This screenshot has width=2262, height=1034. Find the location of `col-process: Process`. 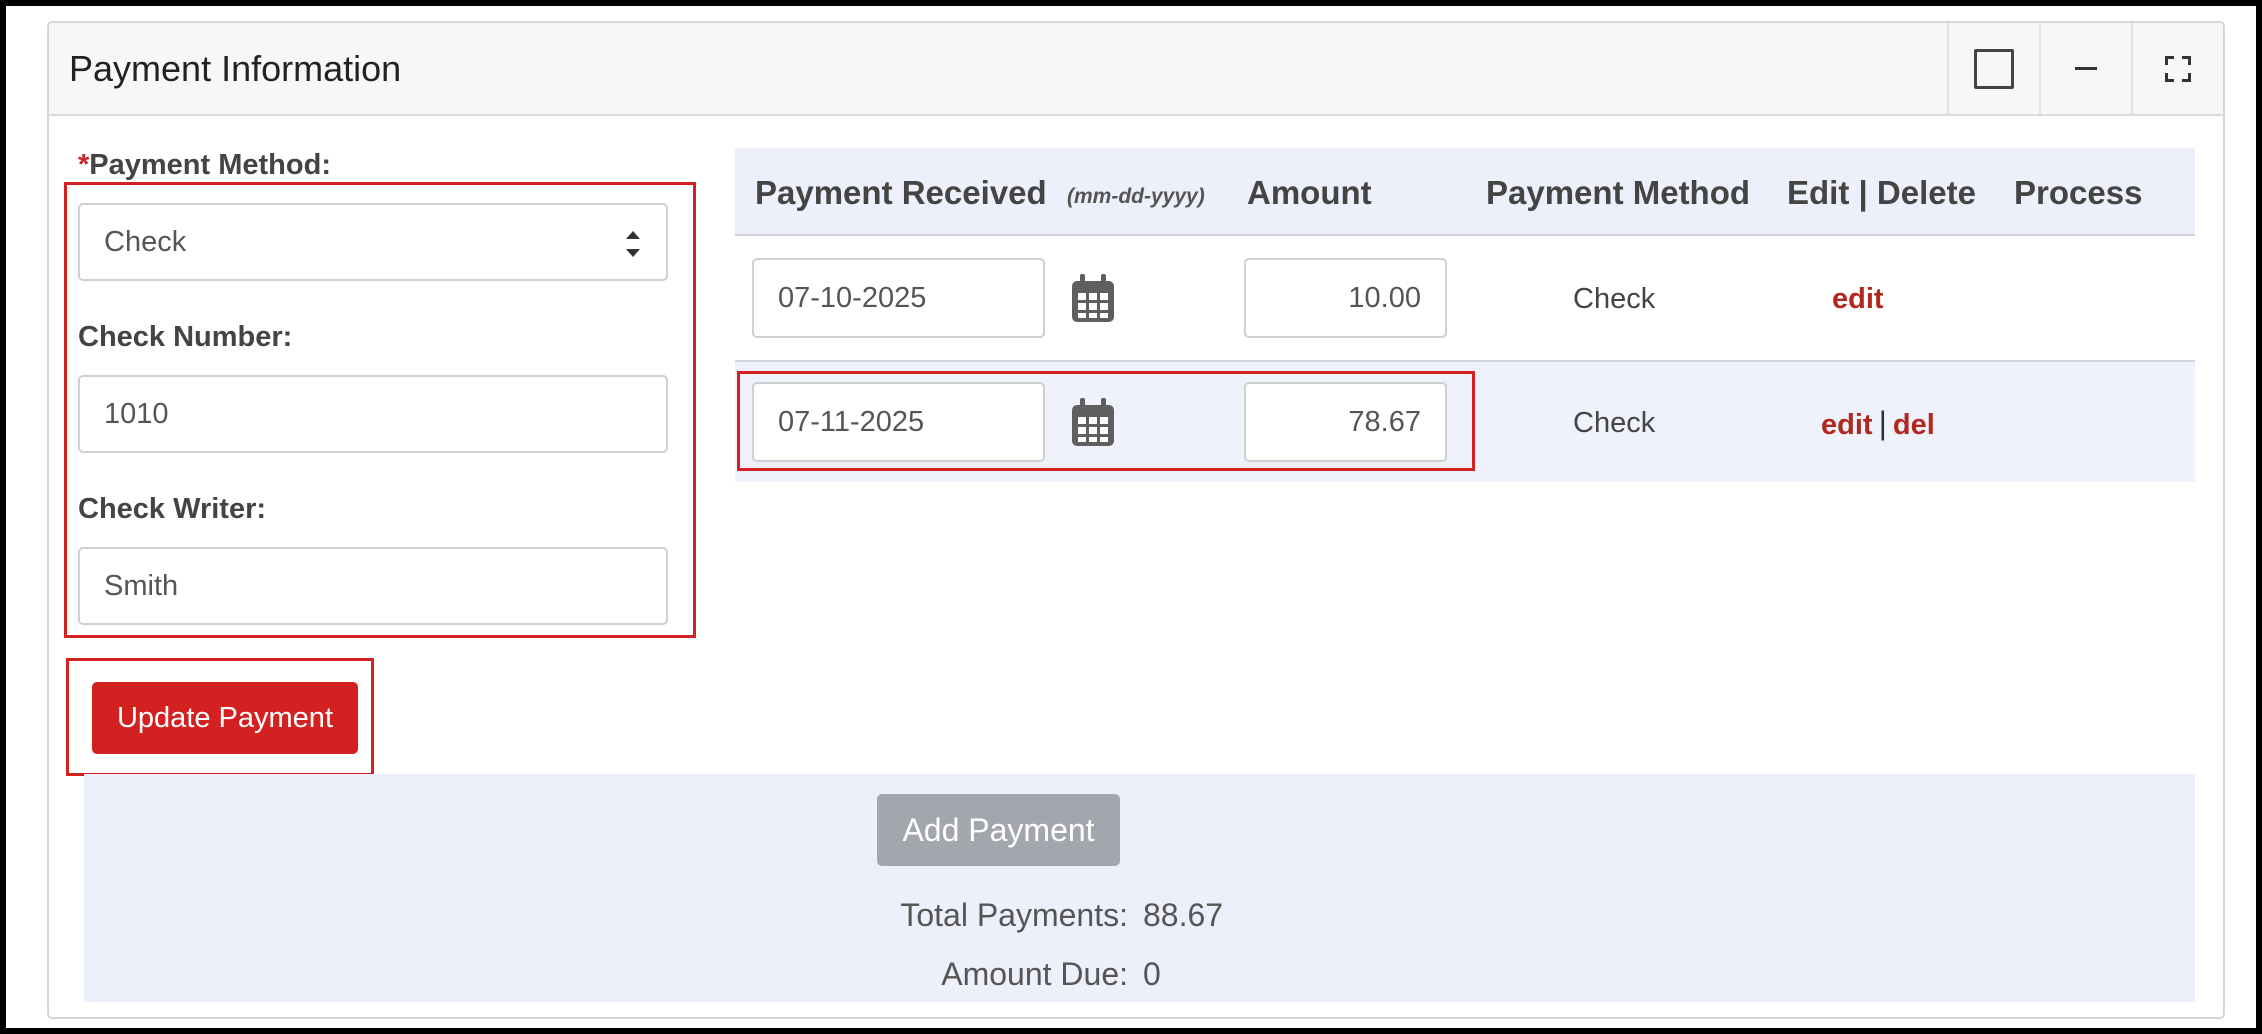

col-process: Process is located at coordinates (2078, 192).